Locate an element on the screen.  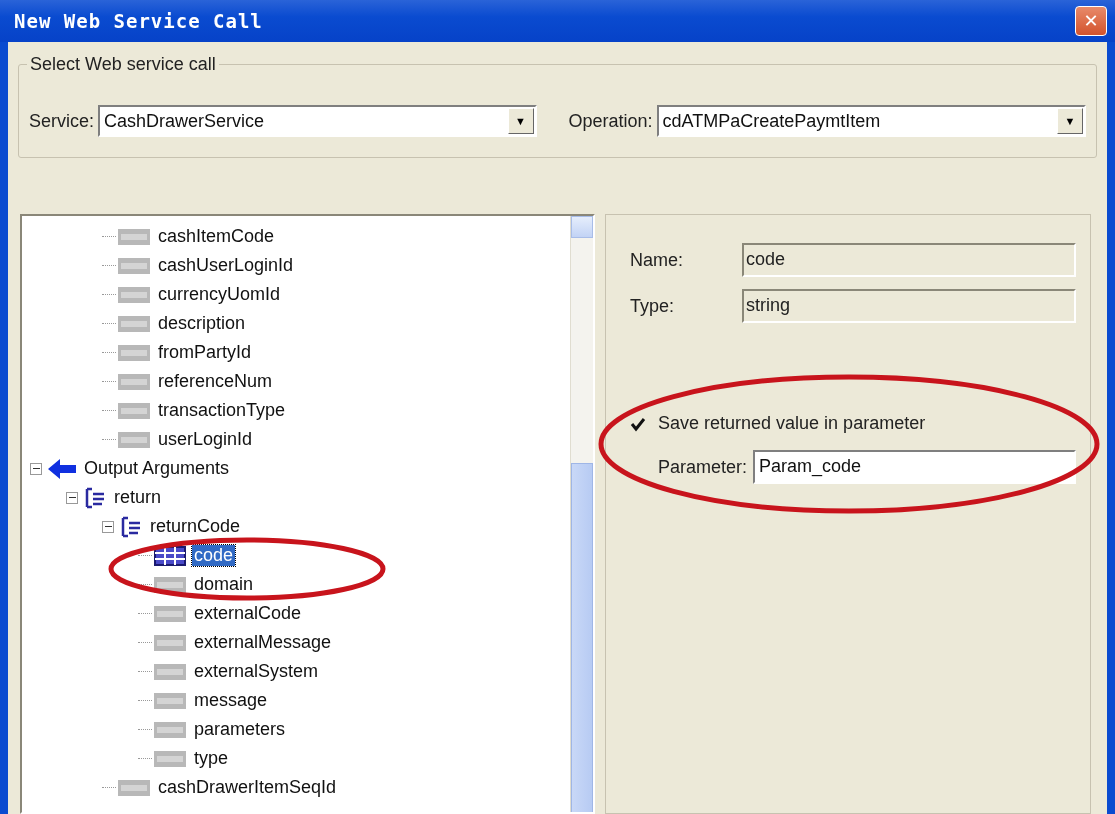
checkbox is located at coordinates (638, 423).